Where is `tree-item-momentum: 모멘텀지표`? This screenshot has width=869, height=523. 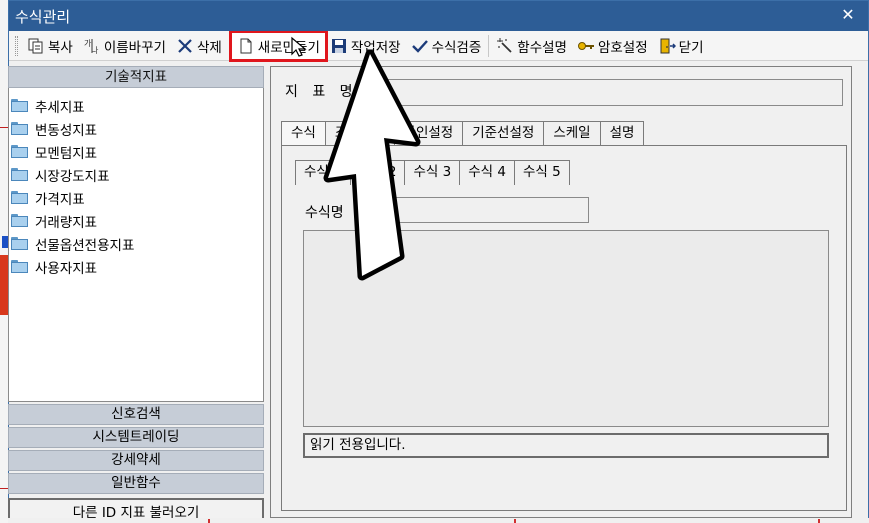 tree-item-momentum: 모멘텀지표 is located at coordinates (137, 151).